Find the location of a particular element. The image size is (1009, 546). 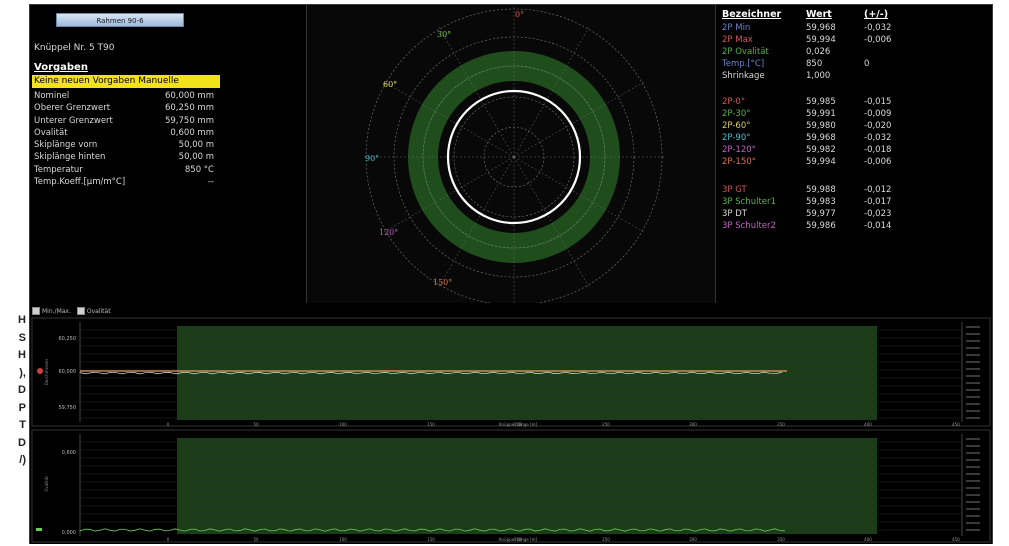

row-name: 2P-120° is located at coordinates (739, 150).